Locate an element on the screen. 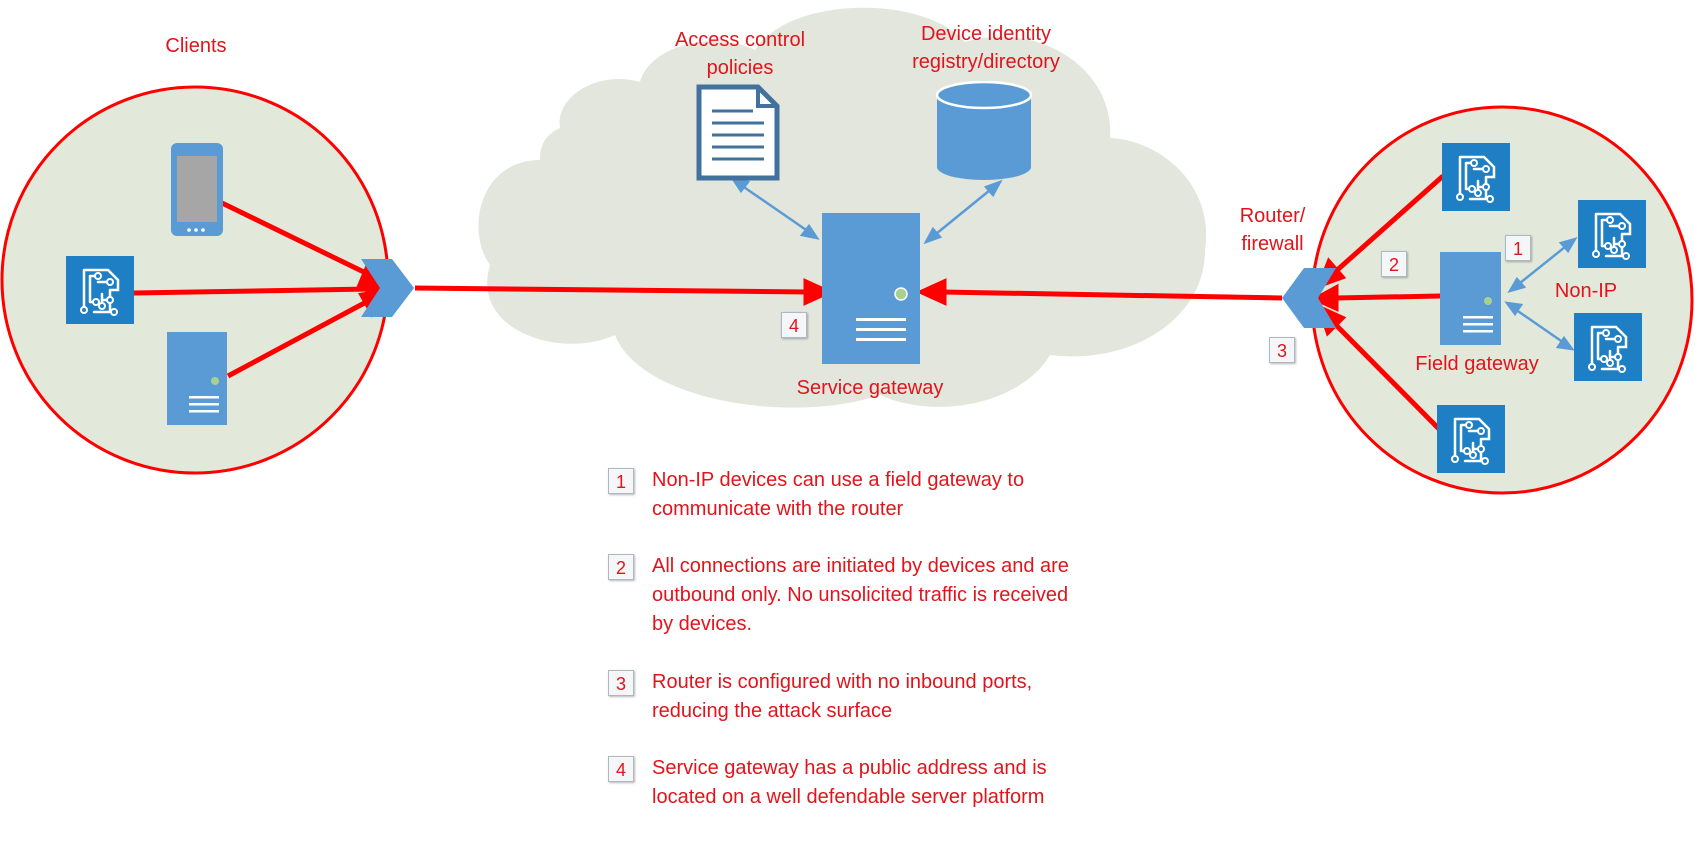 Image resolution: width=1695 pixels, height=851 pixels. badge-4: 4 is located at coordinates (794, 325).